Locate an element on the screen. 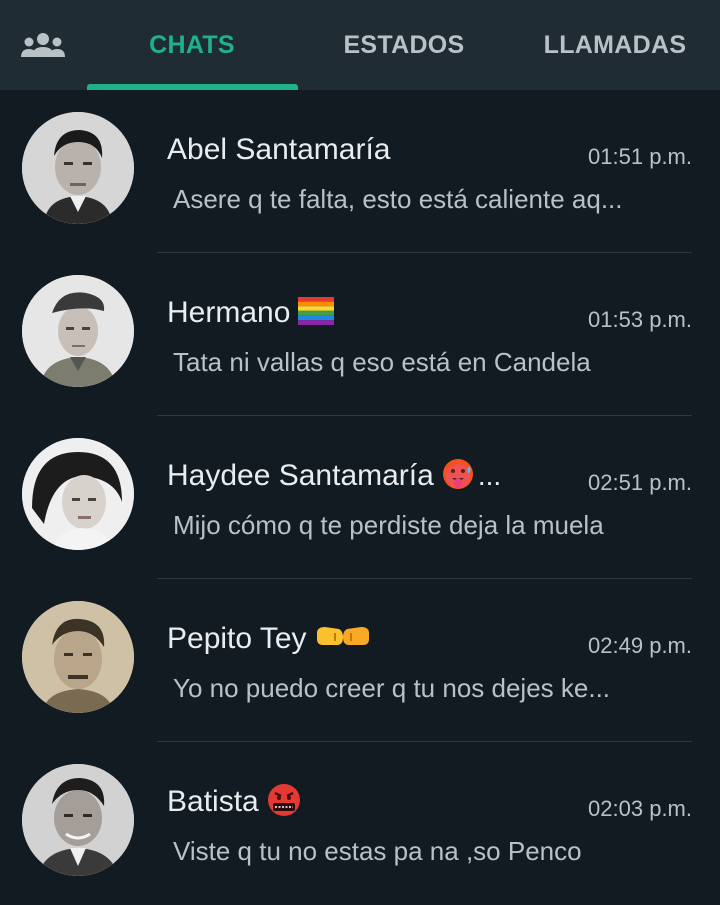  tab-community is located at coordinates (43, 45).